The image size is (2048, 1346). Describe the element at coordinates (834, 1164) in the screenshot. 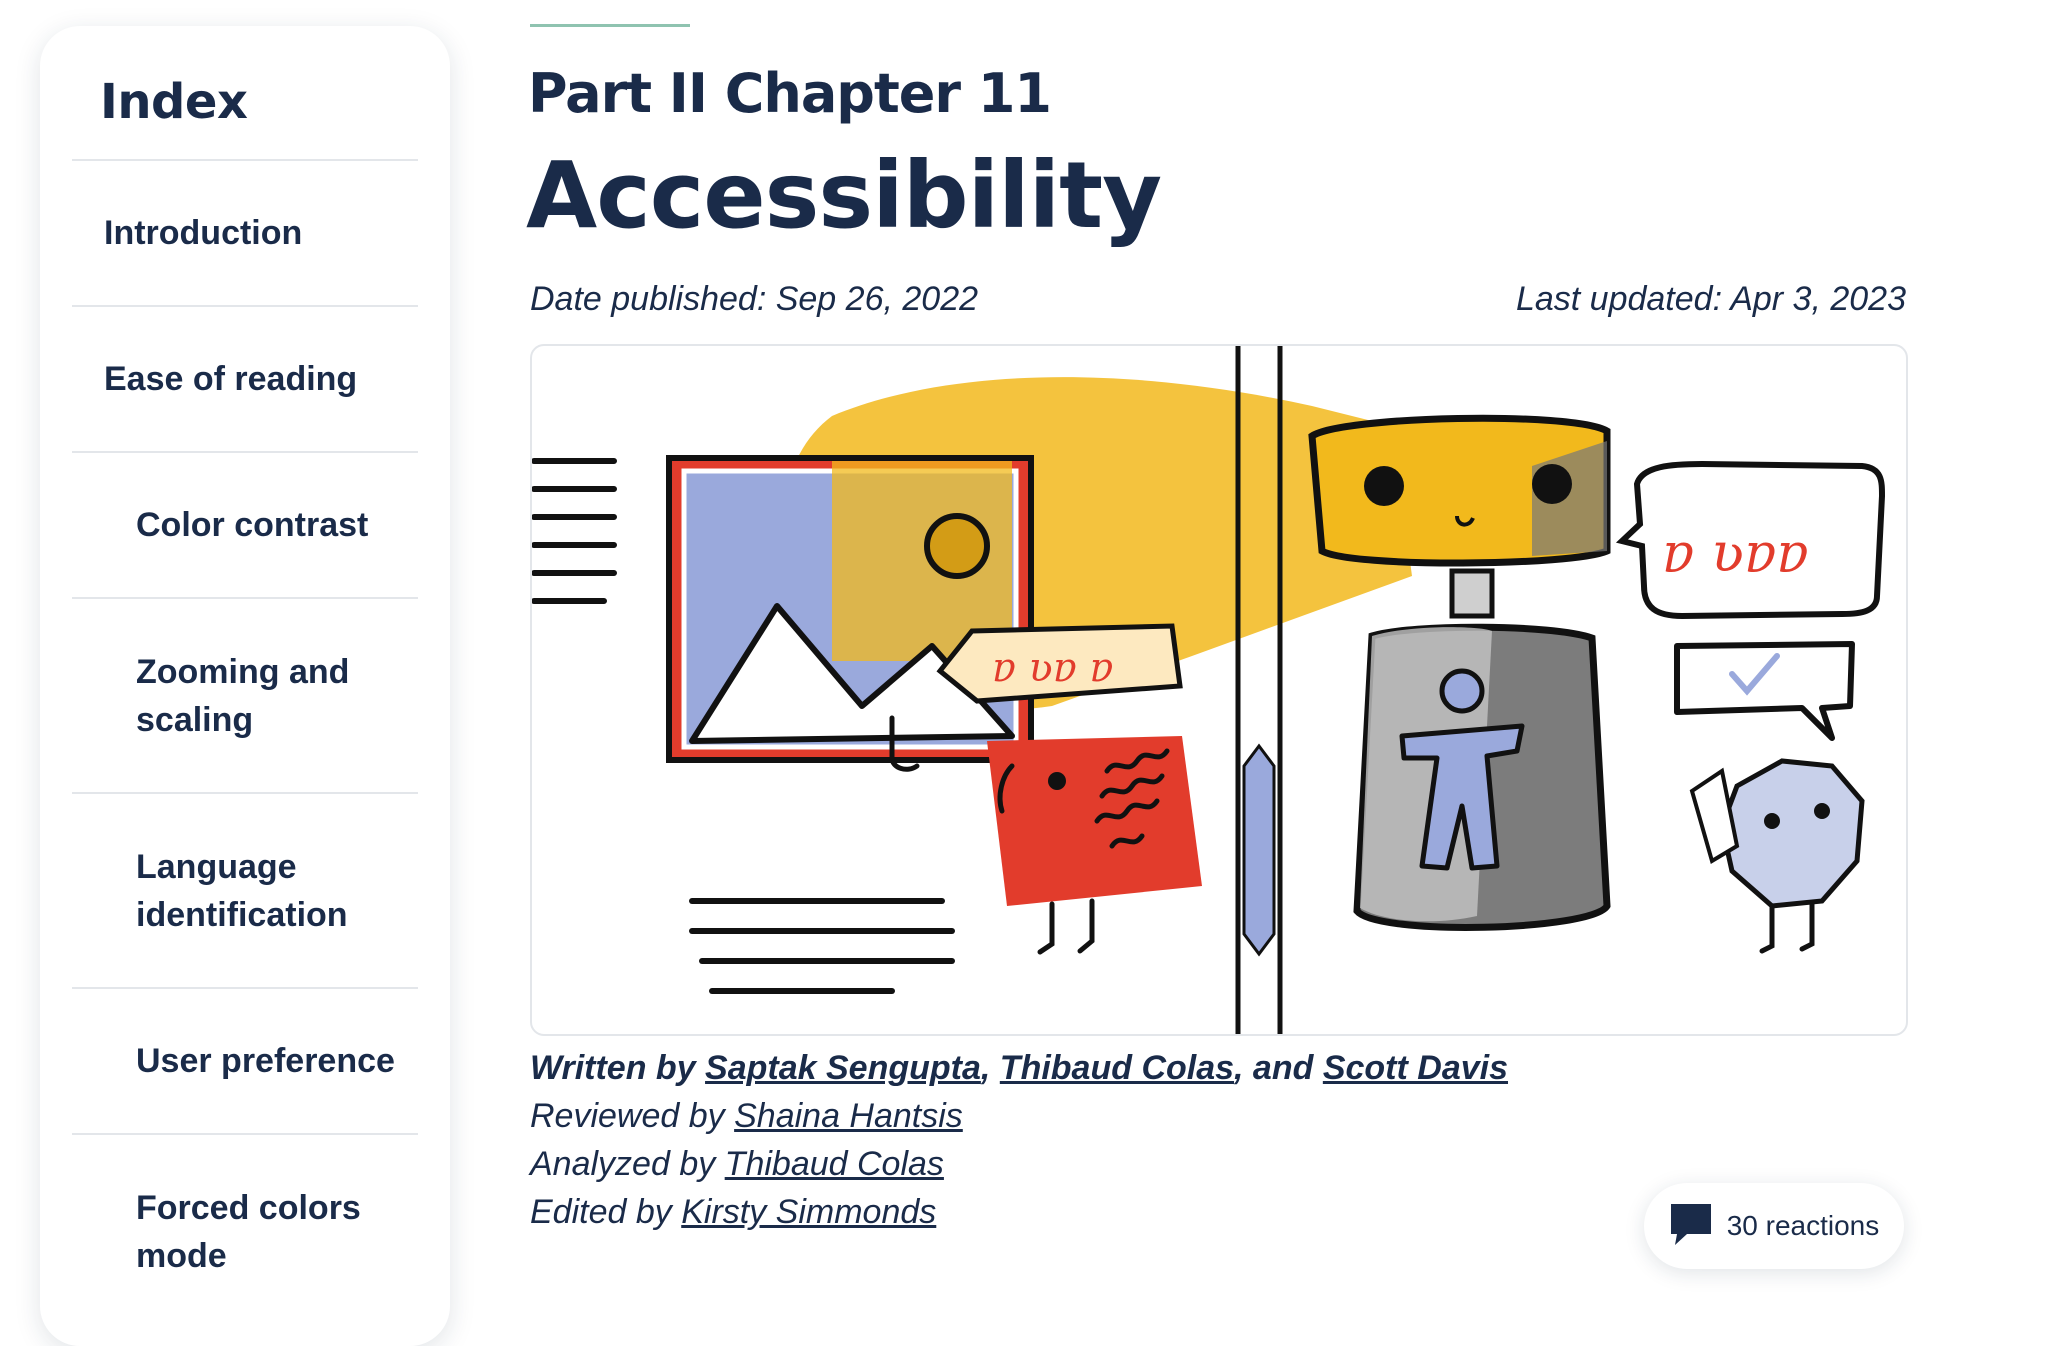

I see `analyst-link: Thibaud Colas` at that location.